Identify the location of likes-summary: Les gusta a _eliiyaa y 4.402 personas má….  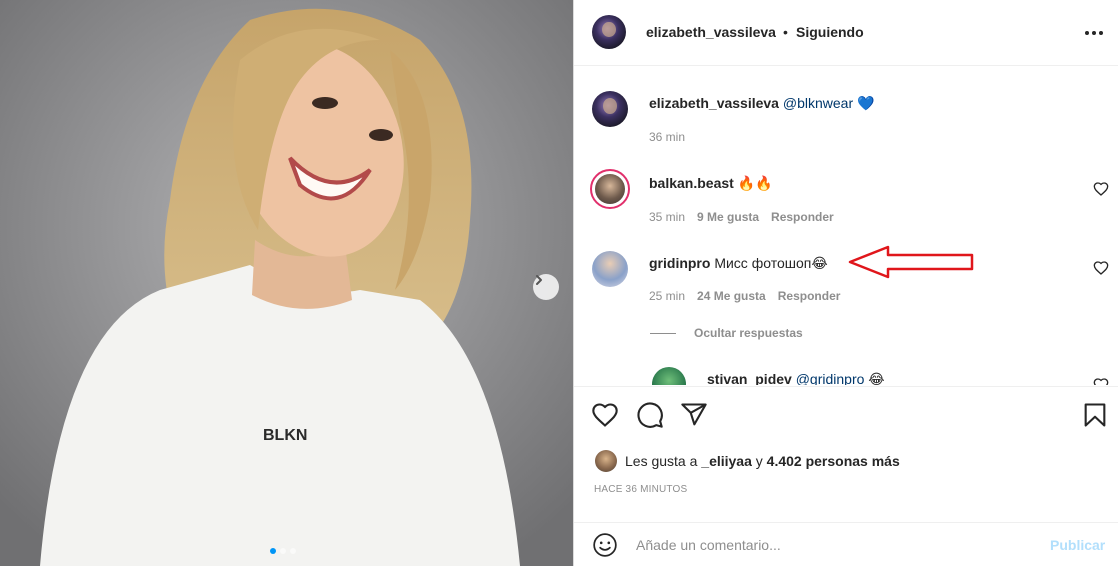
(747, 461).